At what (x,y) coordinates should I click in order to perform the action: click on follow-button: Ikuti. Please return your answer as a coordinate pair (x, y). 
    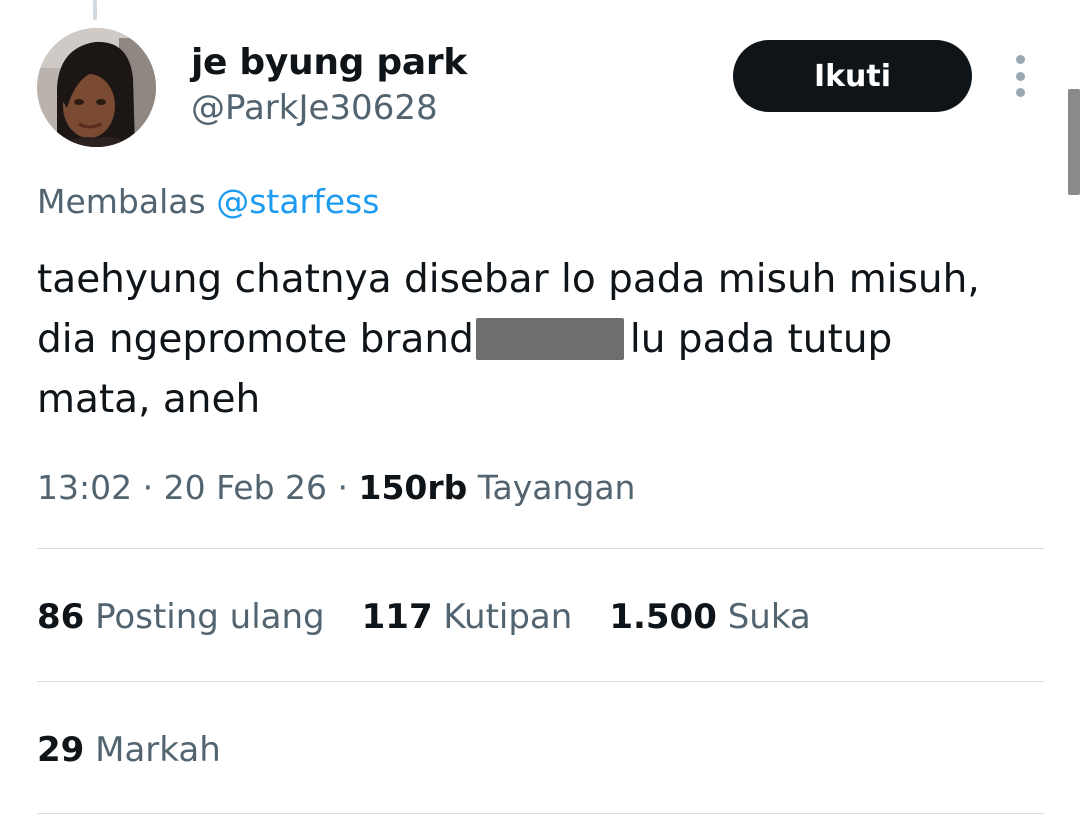
    Looking at the image, I should click on (852, 76).